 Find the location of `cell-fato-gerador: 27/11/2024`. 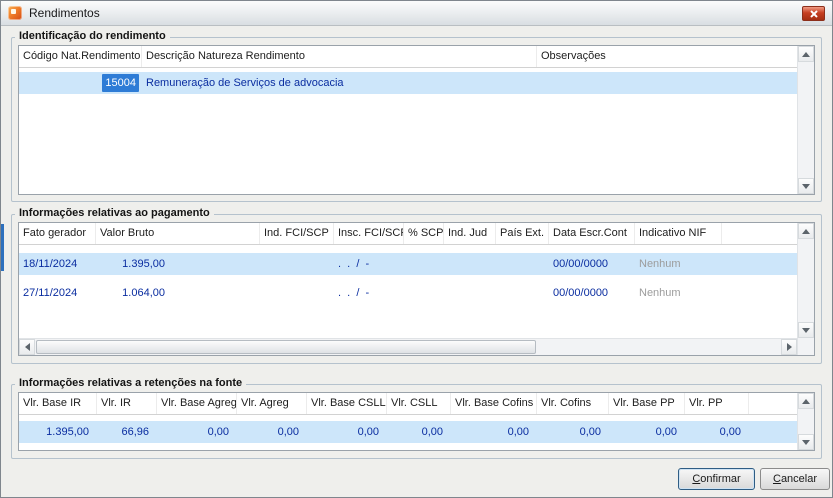

cell-fato-gerador: 27/11/2024 is located at coordinates (57, 293).